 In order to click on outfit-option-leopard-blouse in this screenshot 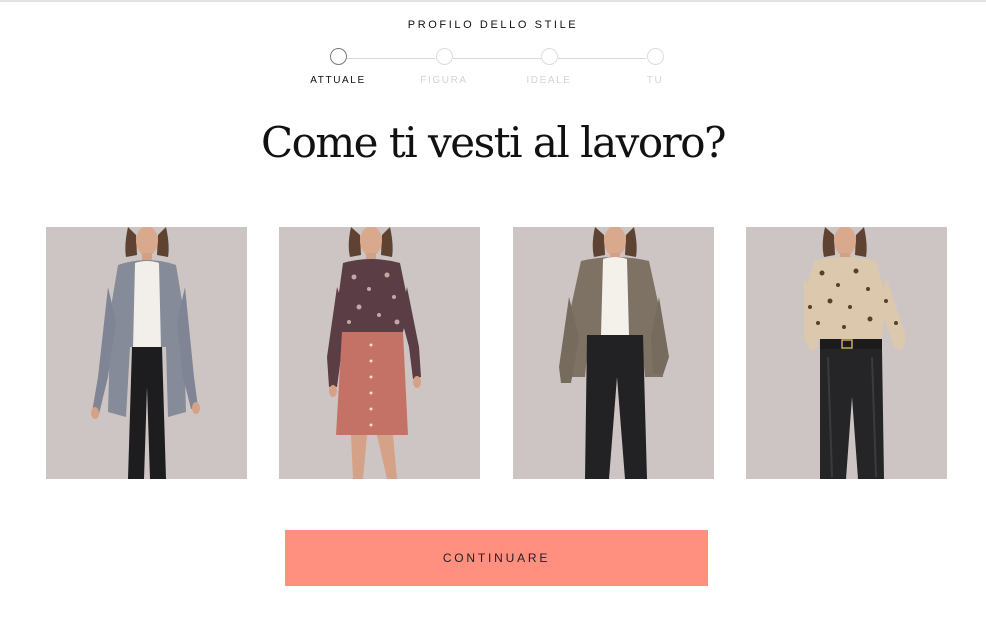, I will do `click(846, 353)`.